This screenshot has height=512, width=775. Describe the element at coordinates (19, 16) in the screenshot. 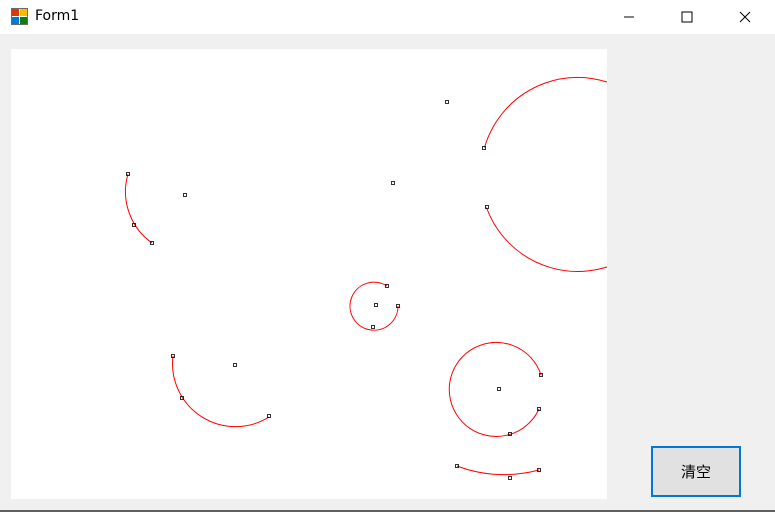

I see `app-icon` at that location.